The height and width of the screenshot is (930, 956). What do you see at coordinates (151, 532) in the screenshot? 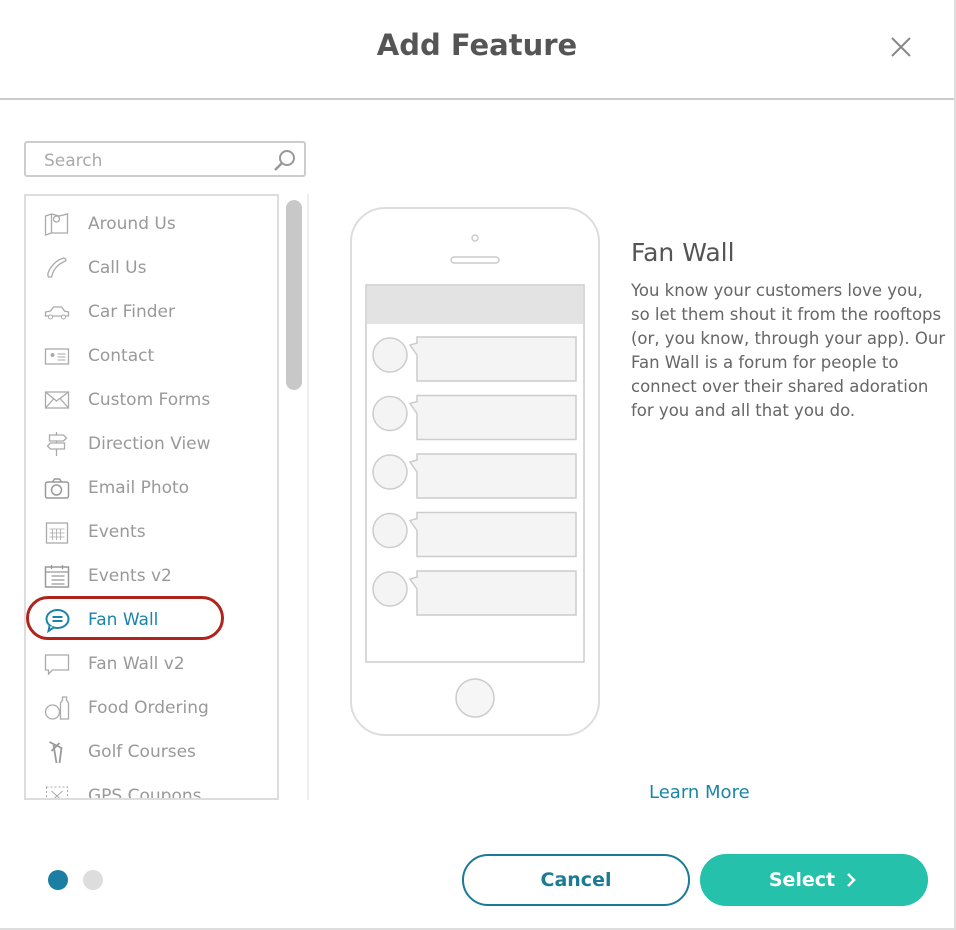
I see `feature-item: Events` at bounding box center [151, 532].